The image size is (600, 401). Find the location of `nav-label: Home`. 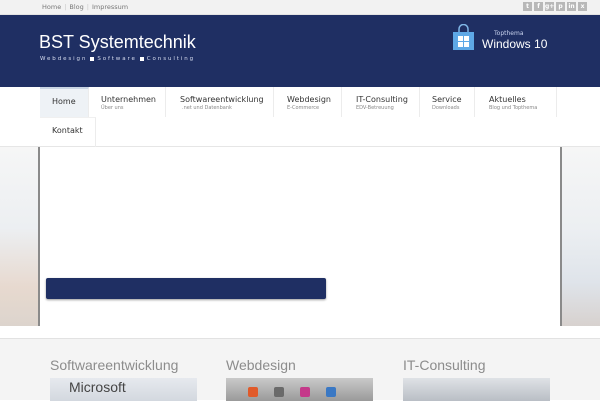

nav-label: Home is located at coordinates (64, 101).